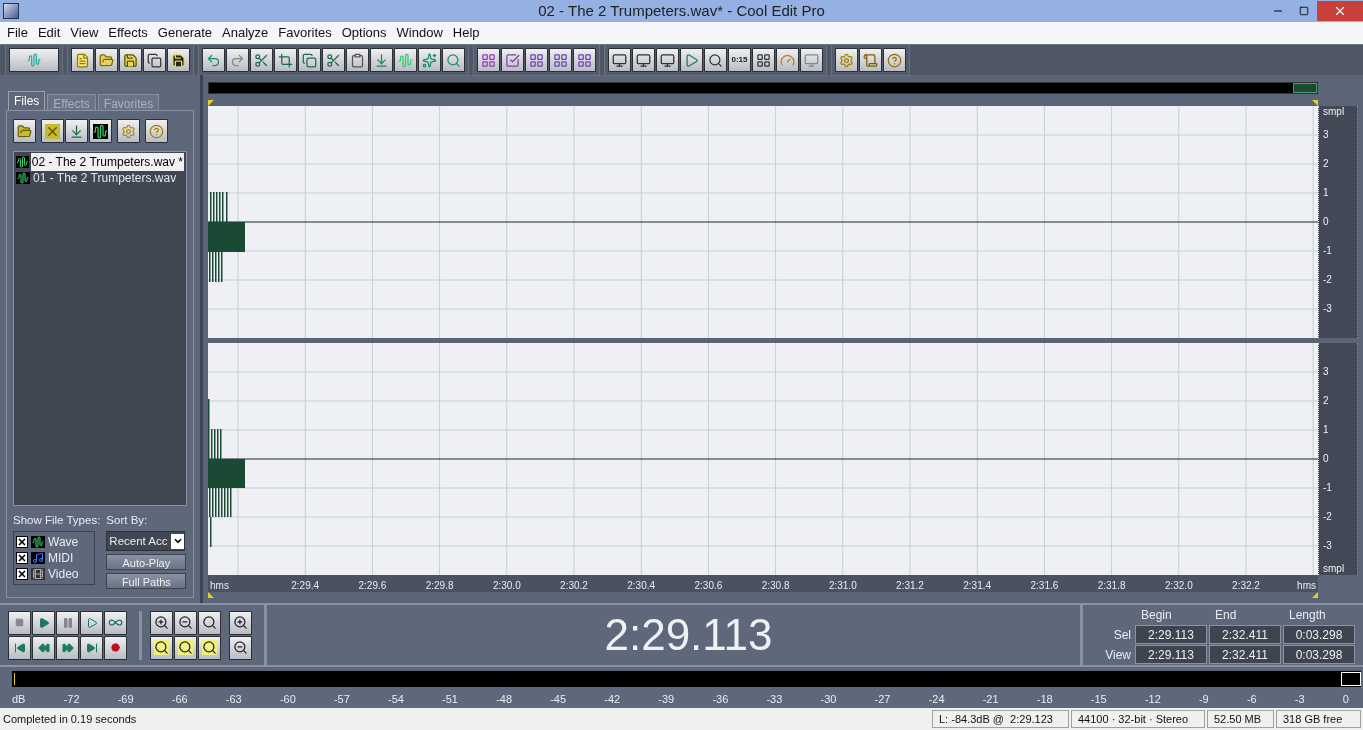 This screenshot has width=1363, height=730. What do you see at coordinates (100, 131) in the screenshot?
I see `insert-wave-button` at bounding box center [100, 131].